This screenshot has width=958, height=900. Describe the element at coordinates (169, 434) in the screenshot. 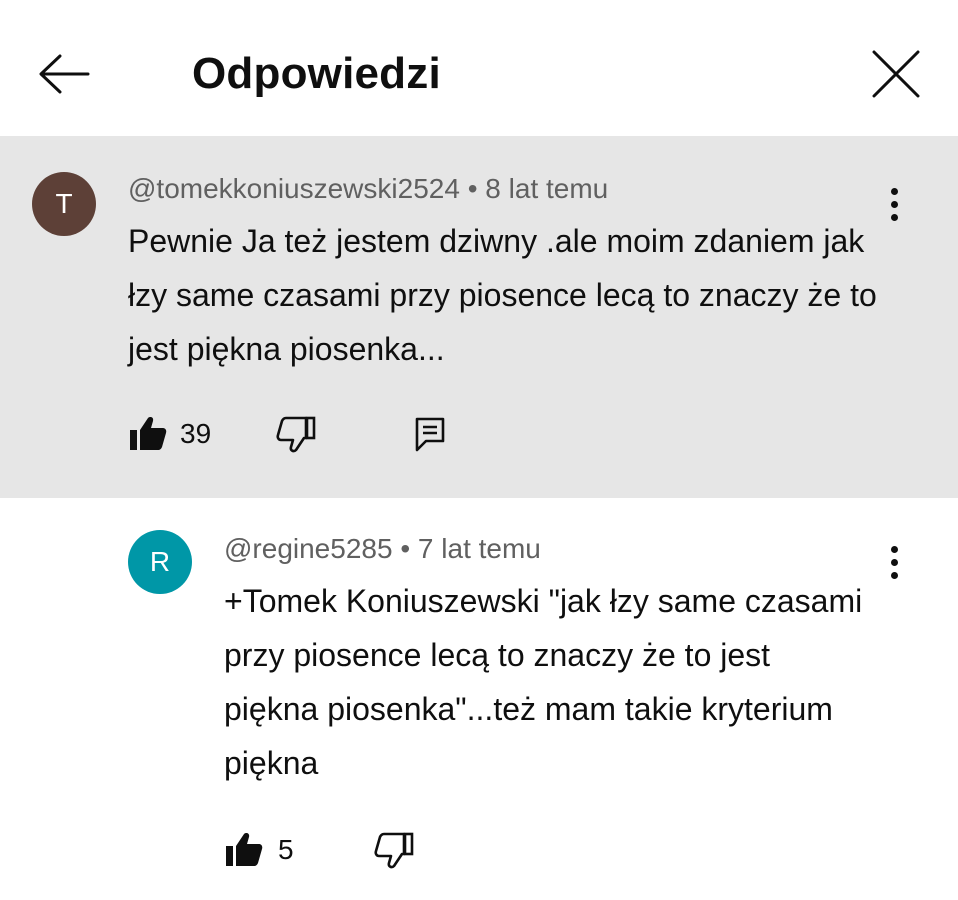

I see `like-button: 39` at that location.